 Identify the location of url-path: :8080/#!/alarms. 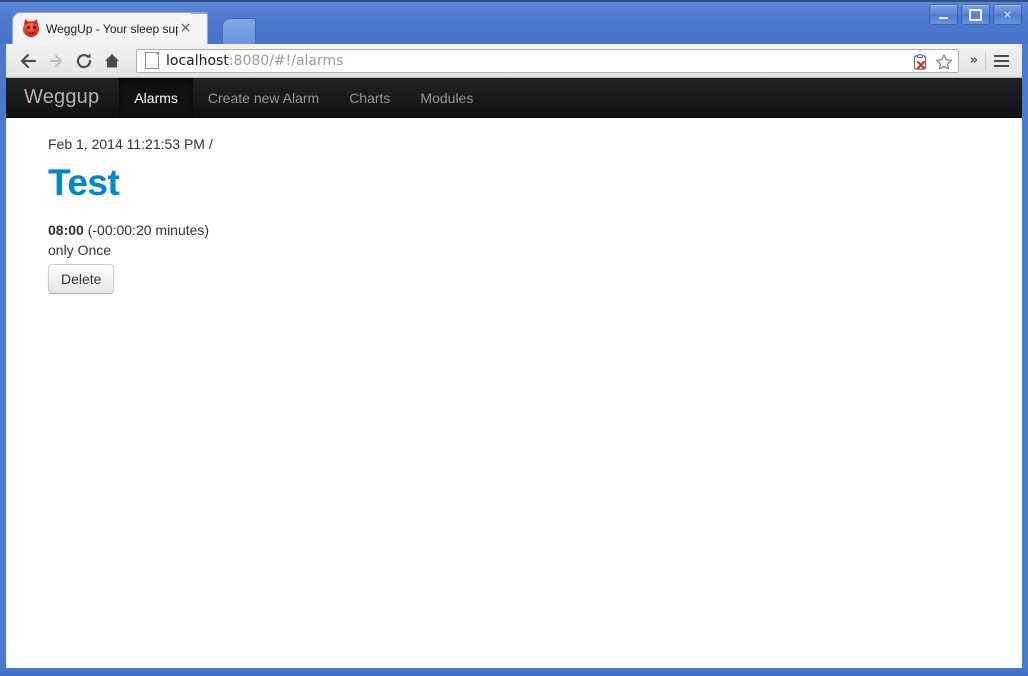
(286, 60).